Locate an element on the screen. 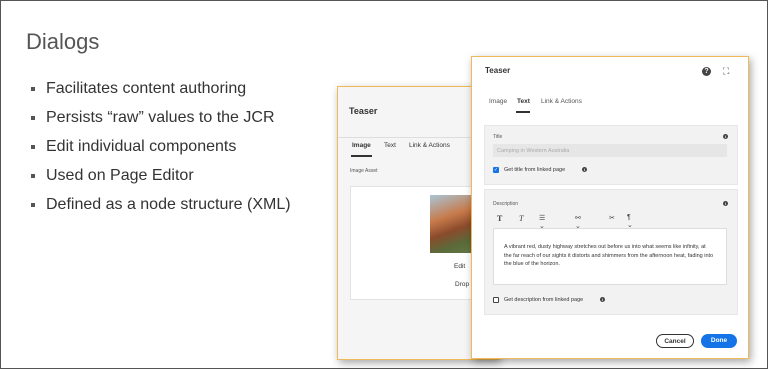 This screenshot has width=768, height=369. edit-label: Edit is located at coordinates (459, 266).